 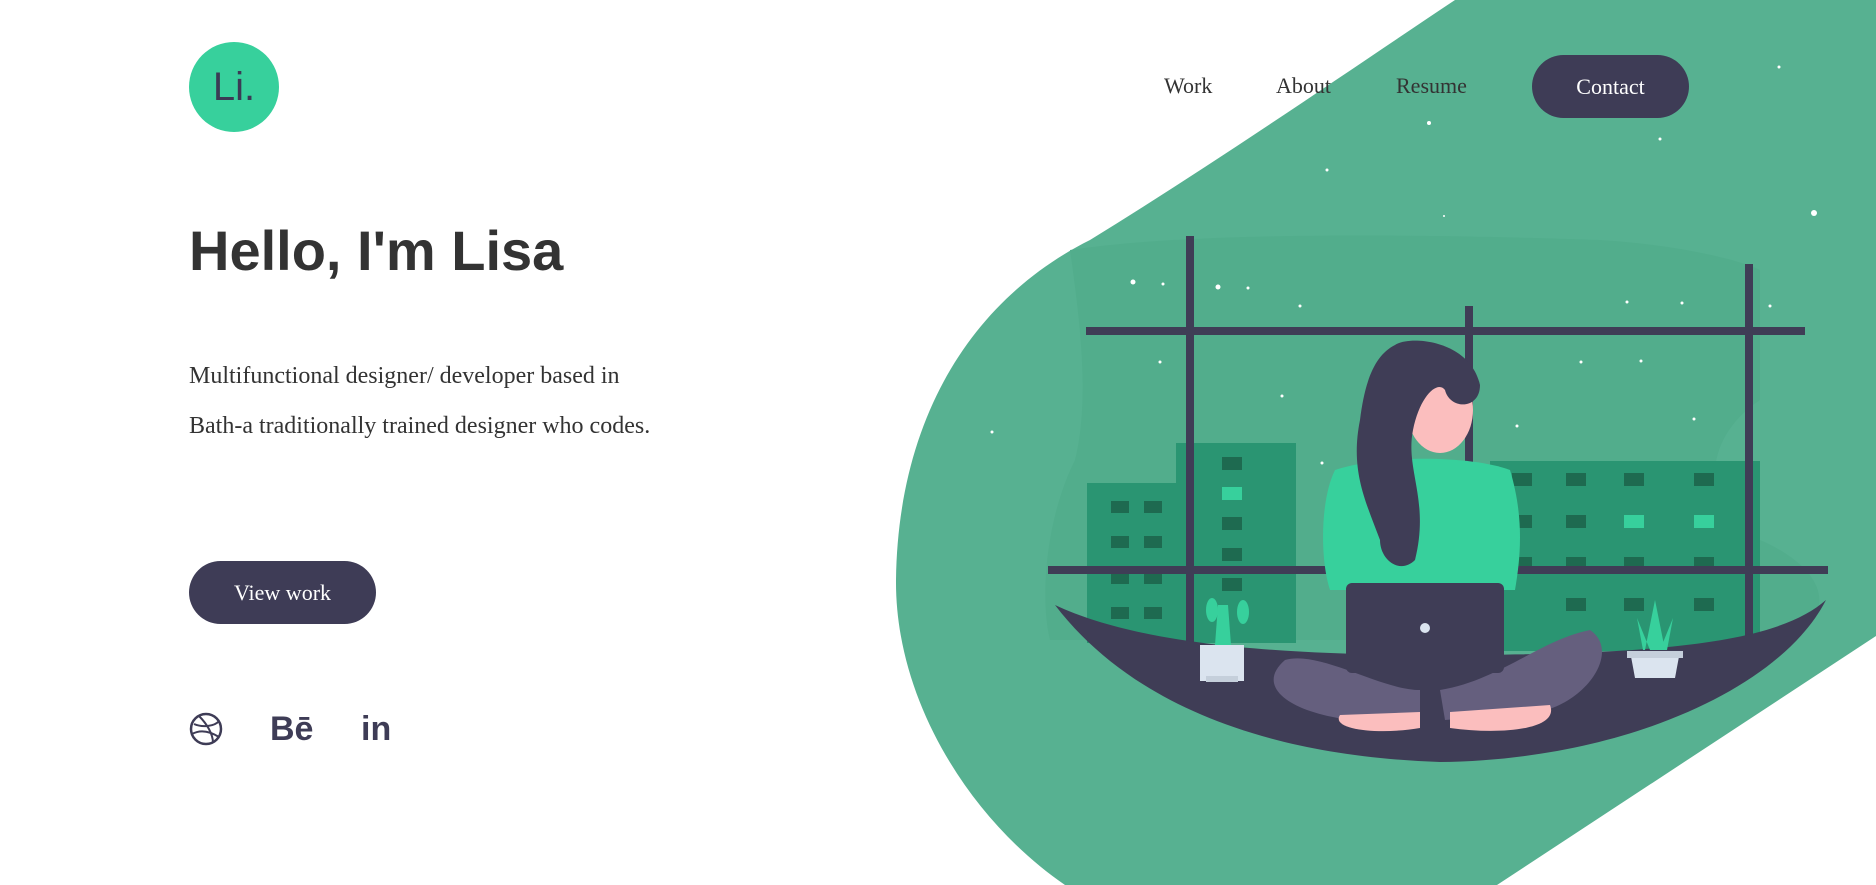 I want to click on nav-item-work: Work, so click(x=1188, y=86).